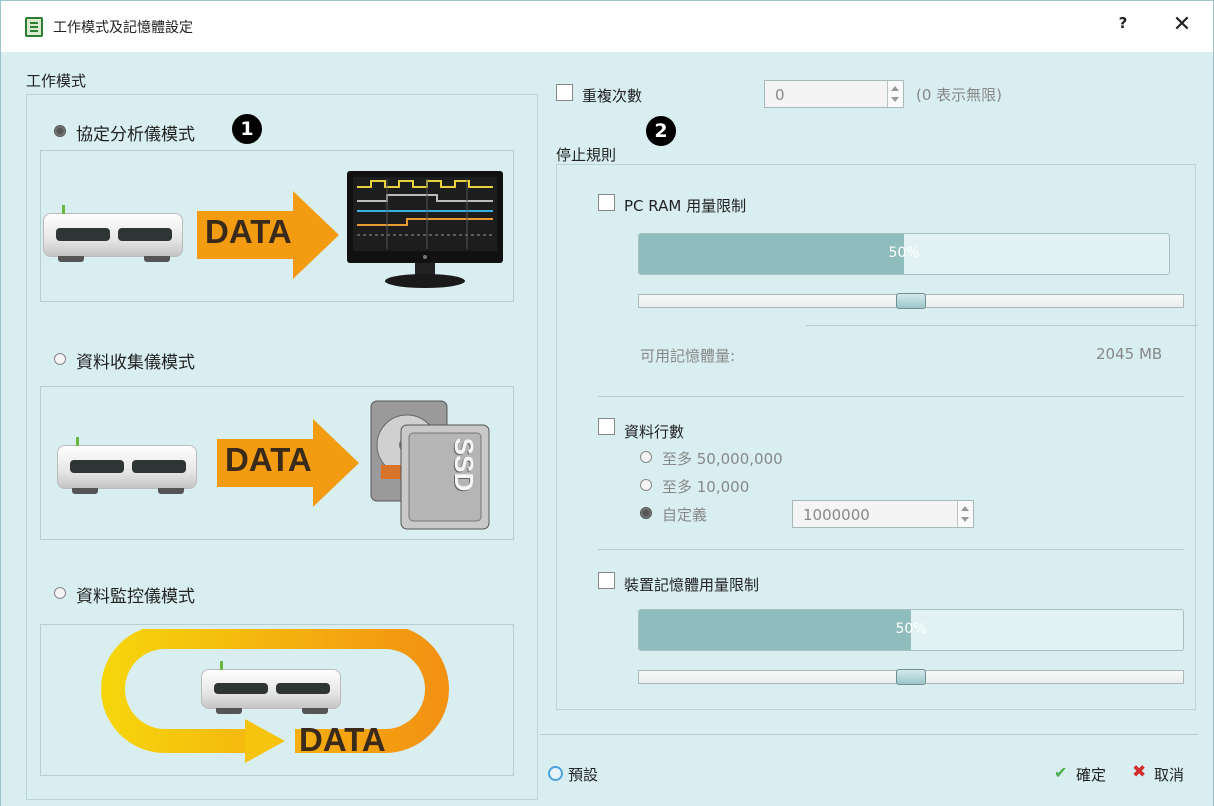 This screenshot has width=1214, height=806. What do you see at coordinates (425, 230) in the screenshot?
I see `monitor-icon` at bounding box center [425, 230].